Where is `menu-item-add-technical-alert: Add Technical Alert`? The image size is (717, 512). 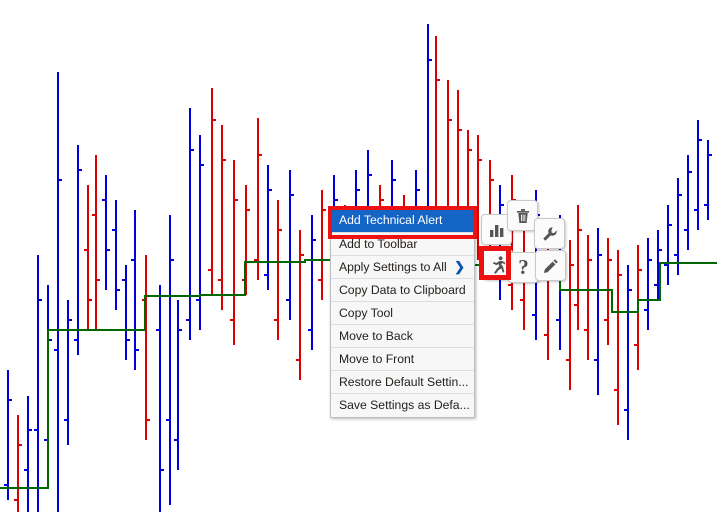 menu-item-add-technical-alert: Add Technical Alert is located at coordinates (402, 220).